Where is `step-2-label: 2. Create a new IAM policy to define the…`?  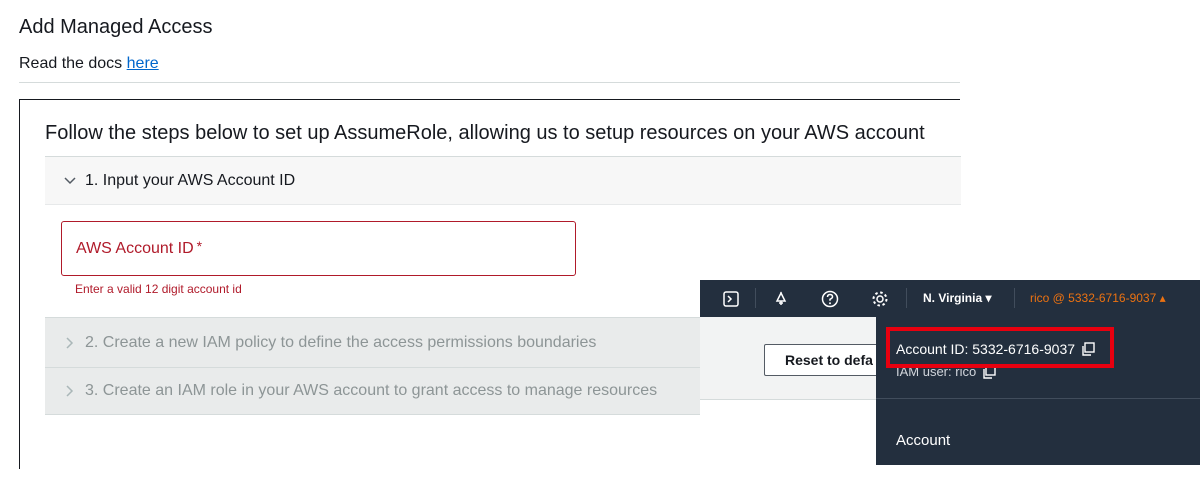
step-2-label: 2. Create a new IAM policy to define the… is located at coordinates (341, 342).